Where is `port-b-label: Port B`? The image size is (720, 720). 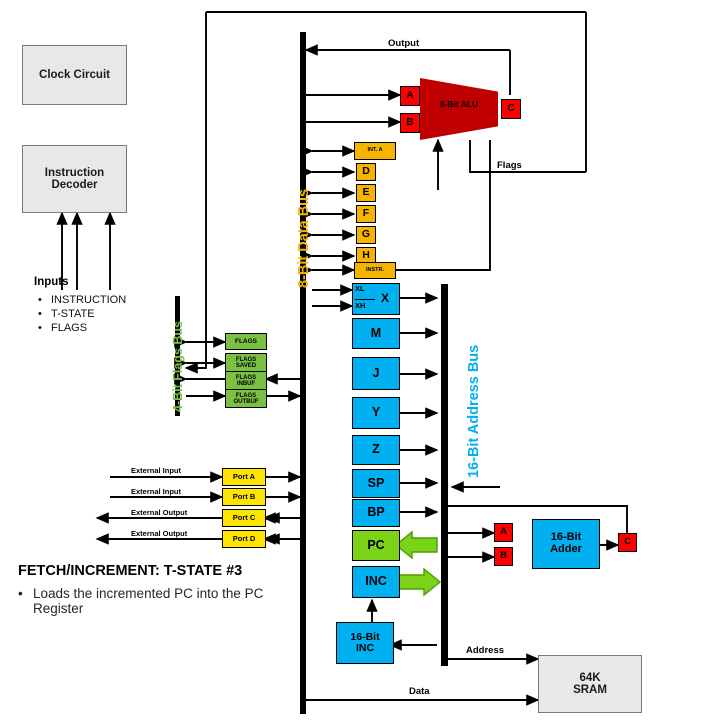
port-b-label: Port B is located at coordinates (244, 496).